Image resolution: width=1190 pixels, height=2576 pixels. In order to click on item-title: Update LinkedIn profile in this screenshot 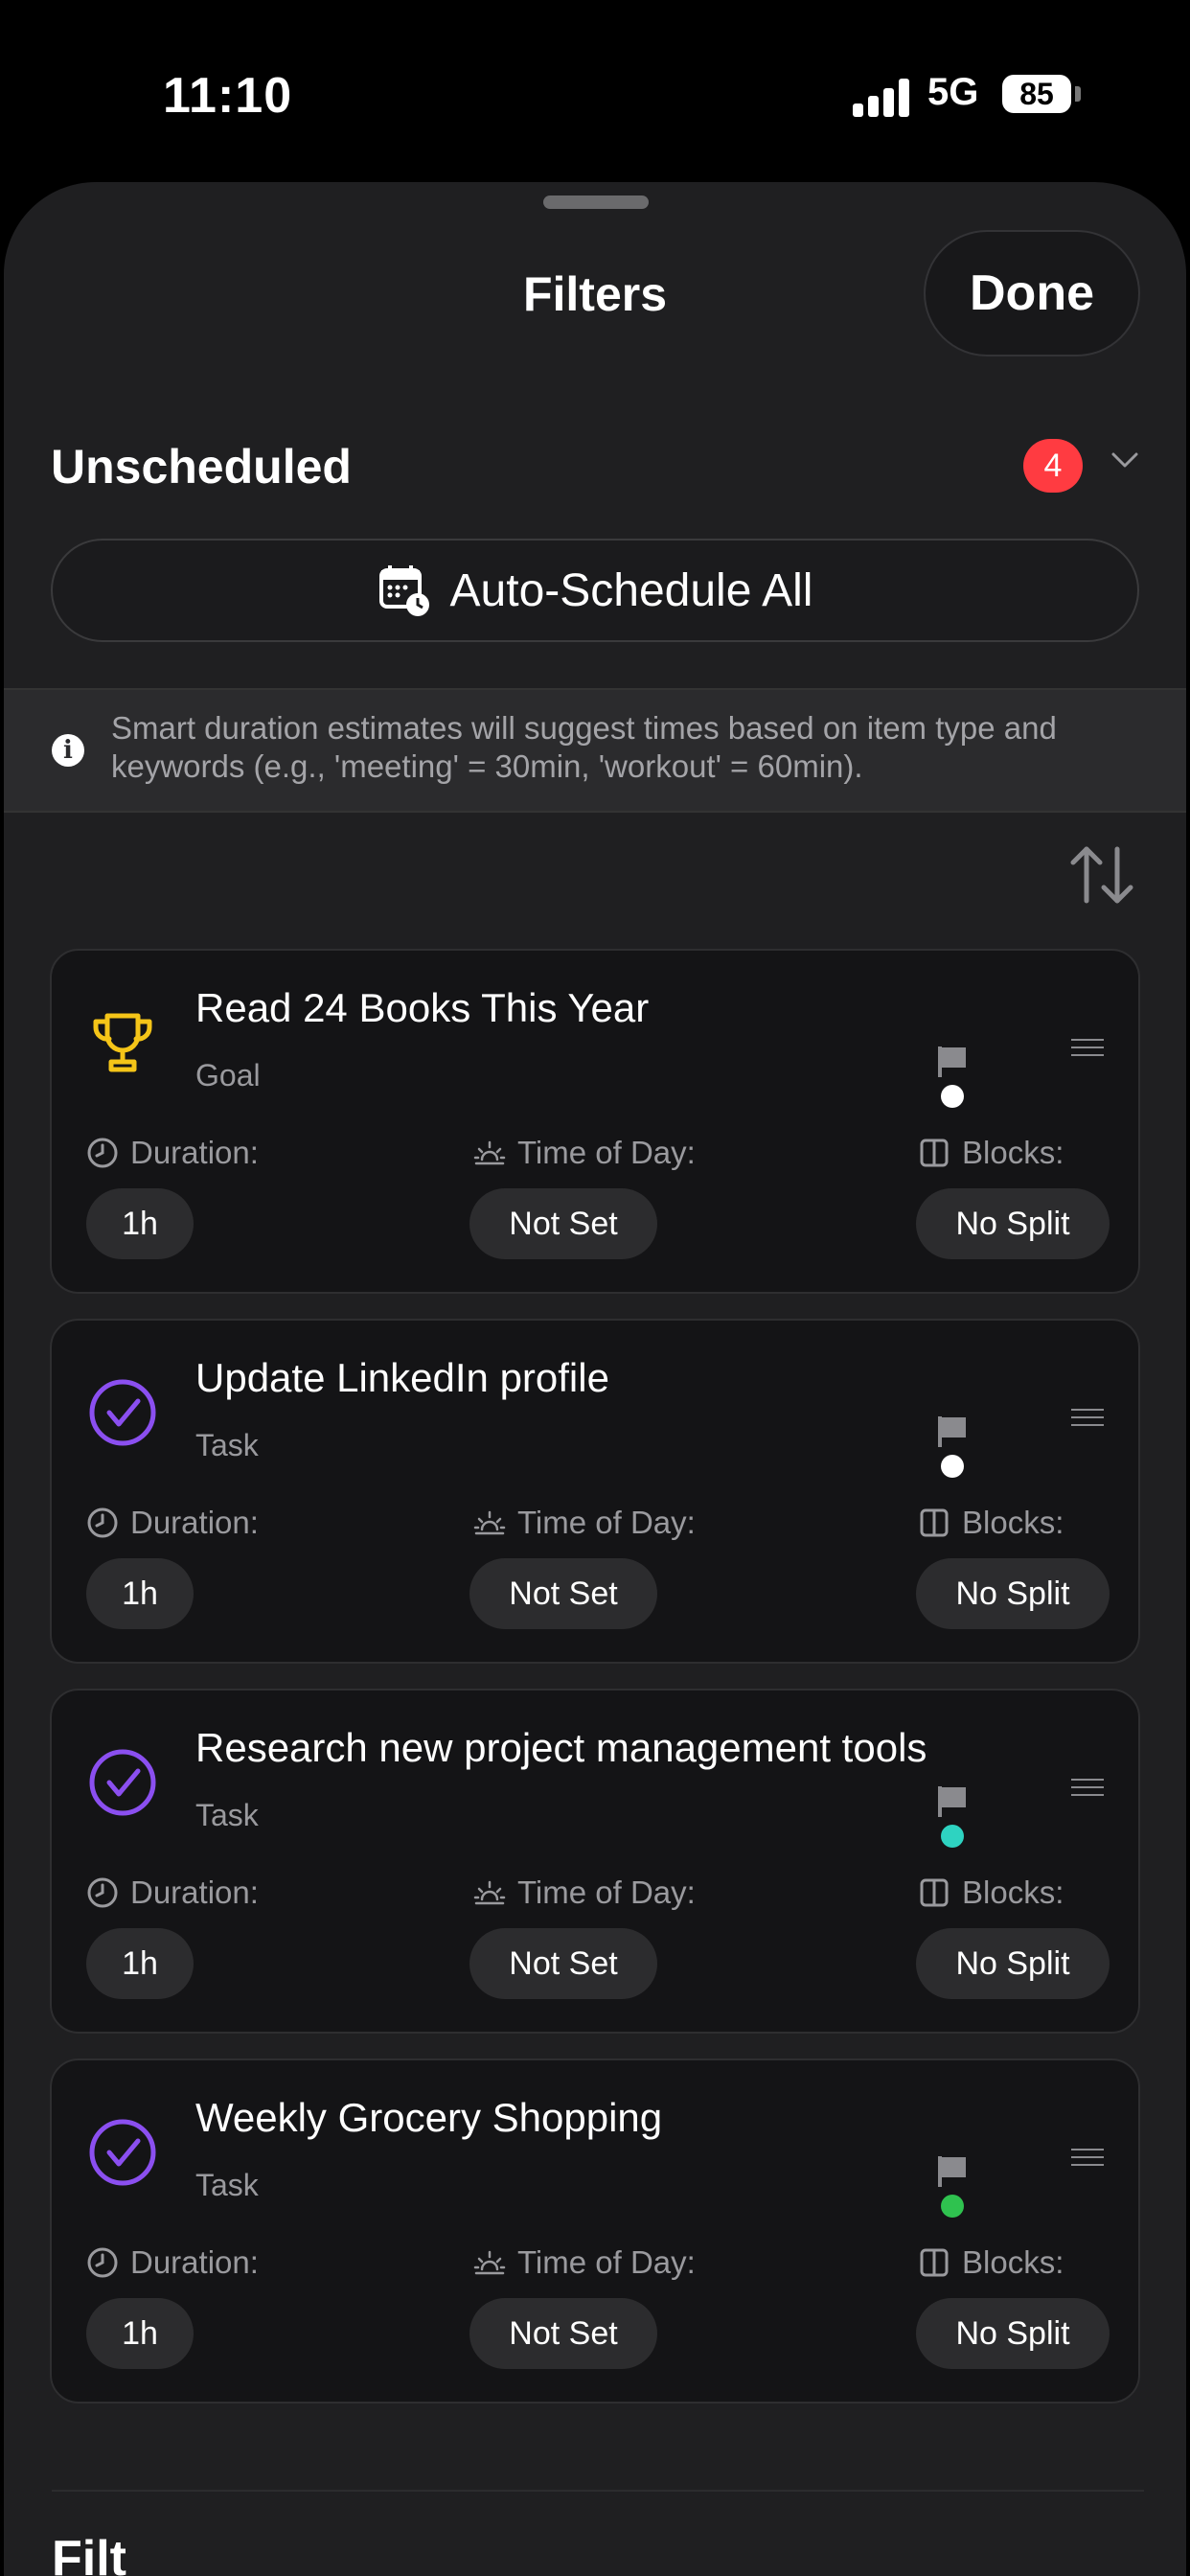, I will do `click(402, 1378)`.